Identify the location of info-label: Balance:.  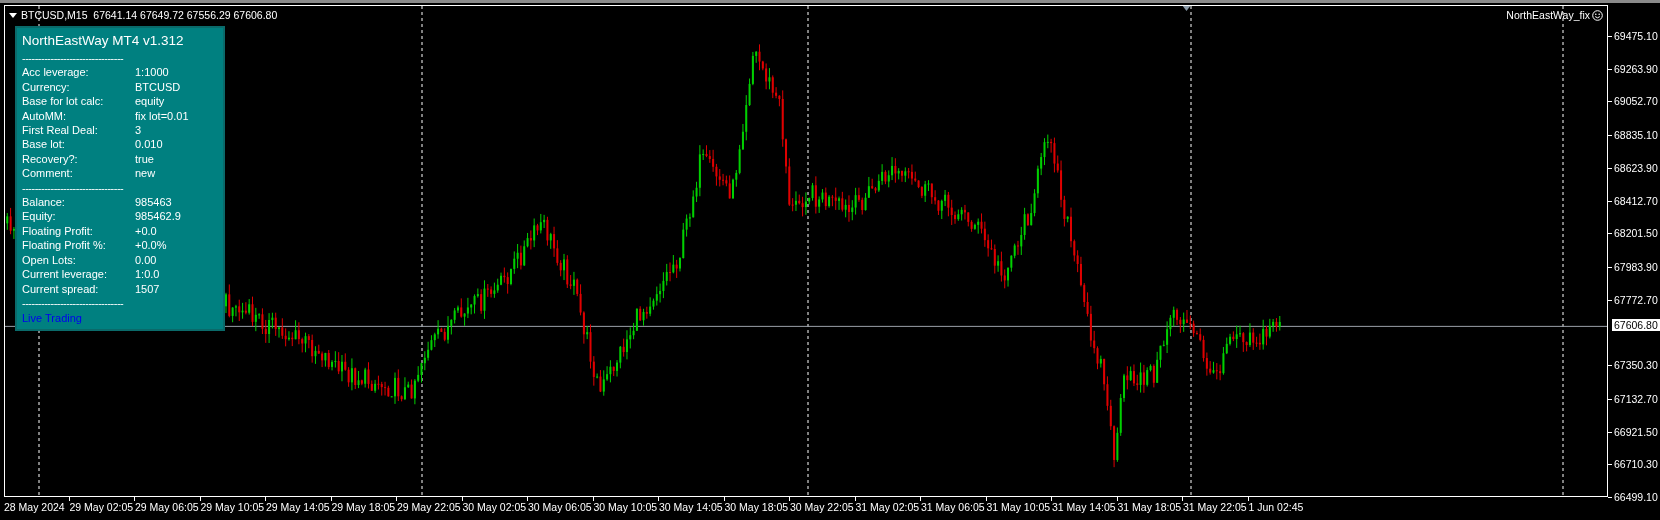
(44, 202).